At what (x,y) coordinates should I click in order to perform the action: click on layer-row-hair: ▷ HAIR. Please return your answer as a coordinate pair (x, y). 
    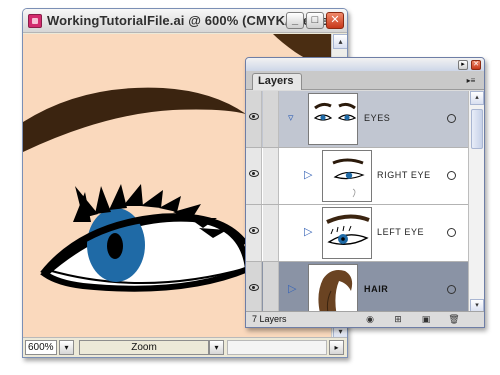
    Looking at the image, I should click on (357, 287).